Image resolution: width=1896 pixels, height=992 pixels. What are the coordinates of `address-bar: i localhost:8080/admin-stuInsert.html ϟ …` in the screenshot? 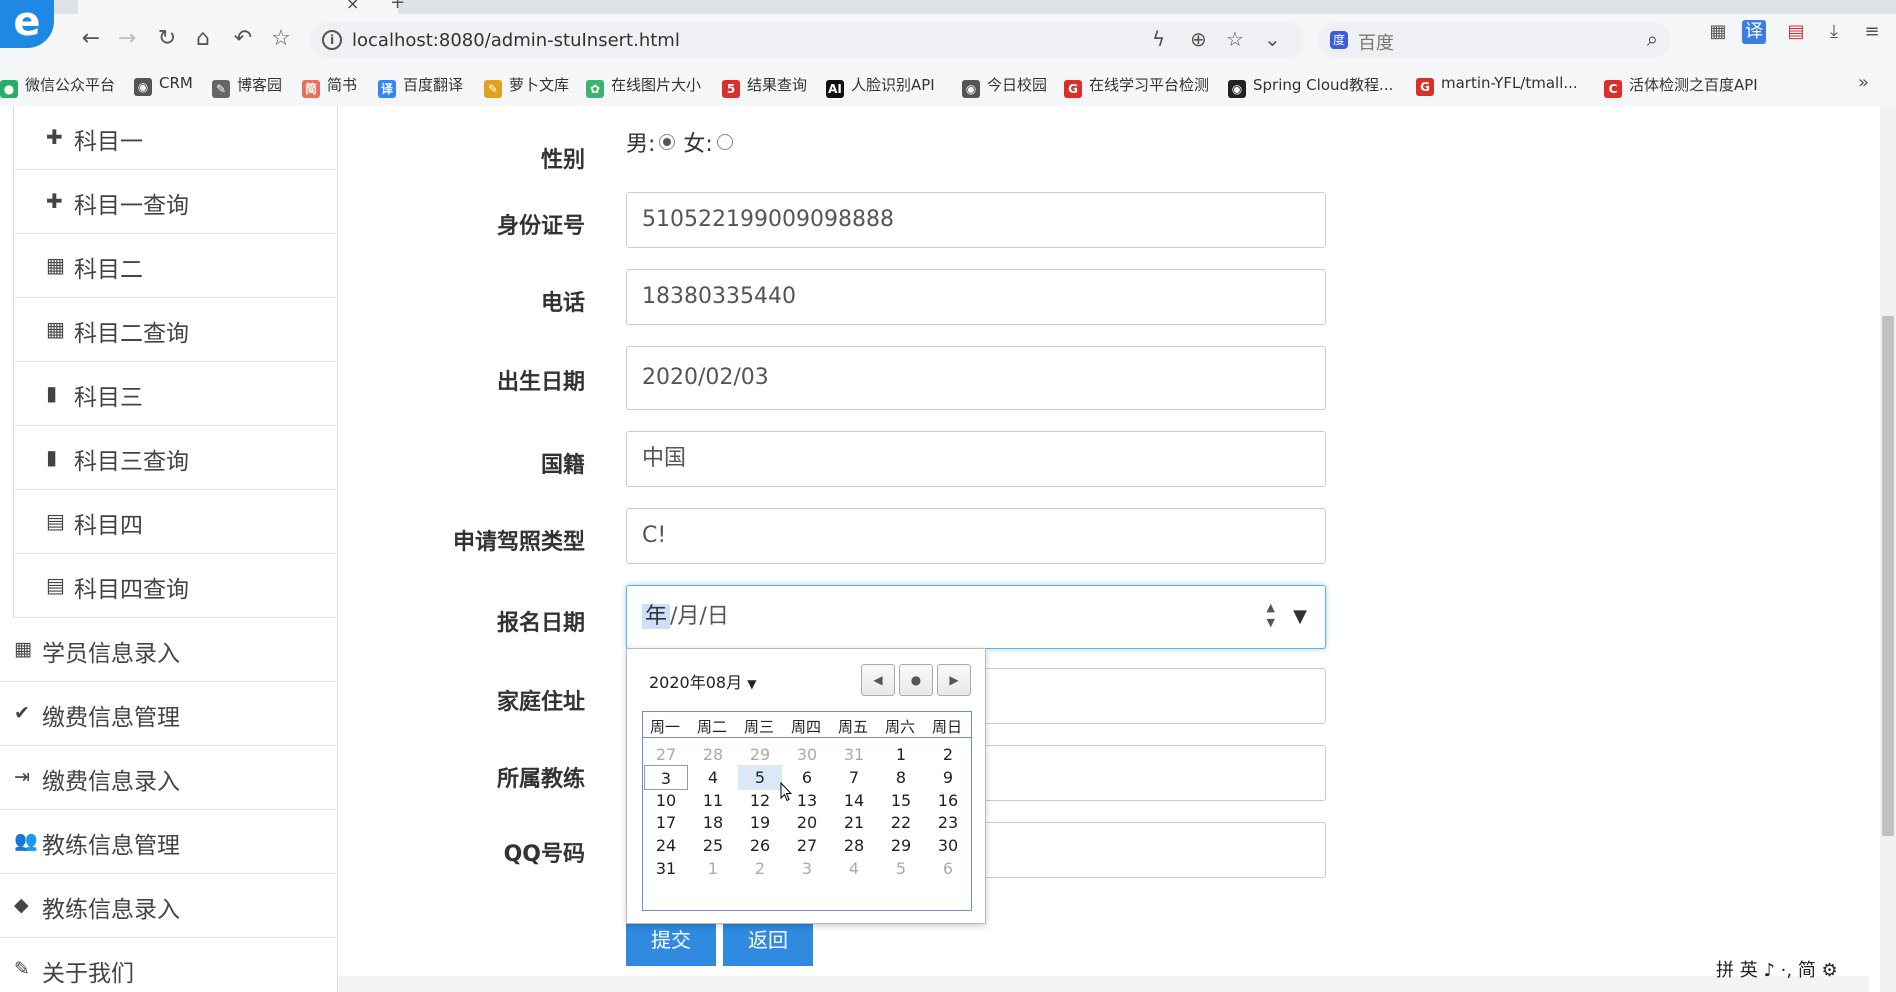 It's located at (807, 40).